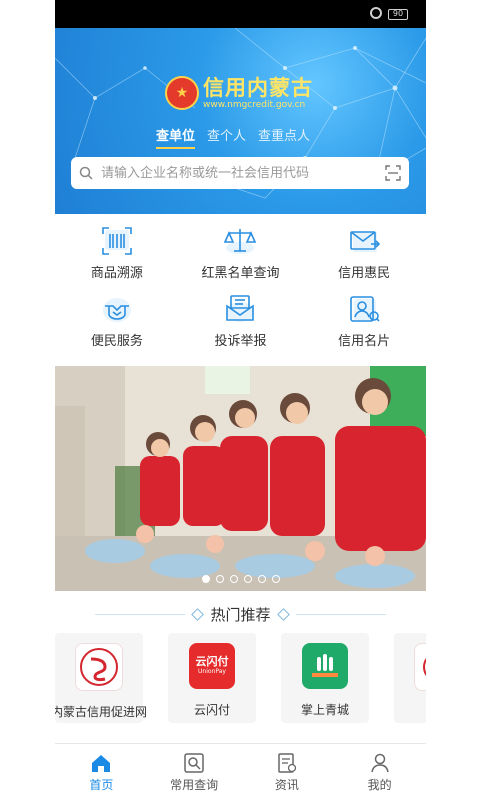  I want to click on right-margin, so click(452, 400).